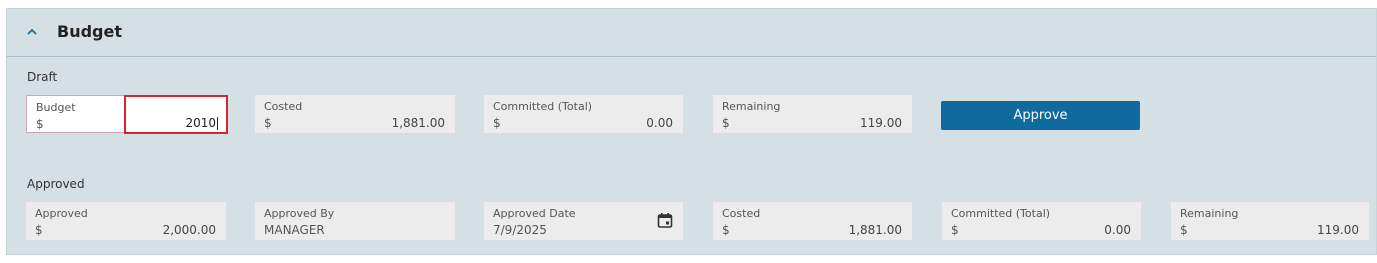 The image size is (1377, 263). Describe the element at coordinates (881, 123) in the screenshot. I see `draft-remaining-value: 119.00` at that location.